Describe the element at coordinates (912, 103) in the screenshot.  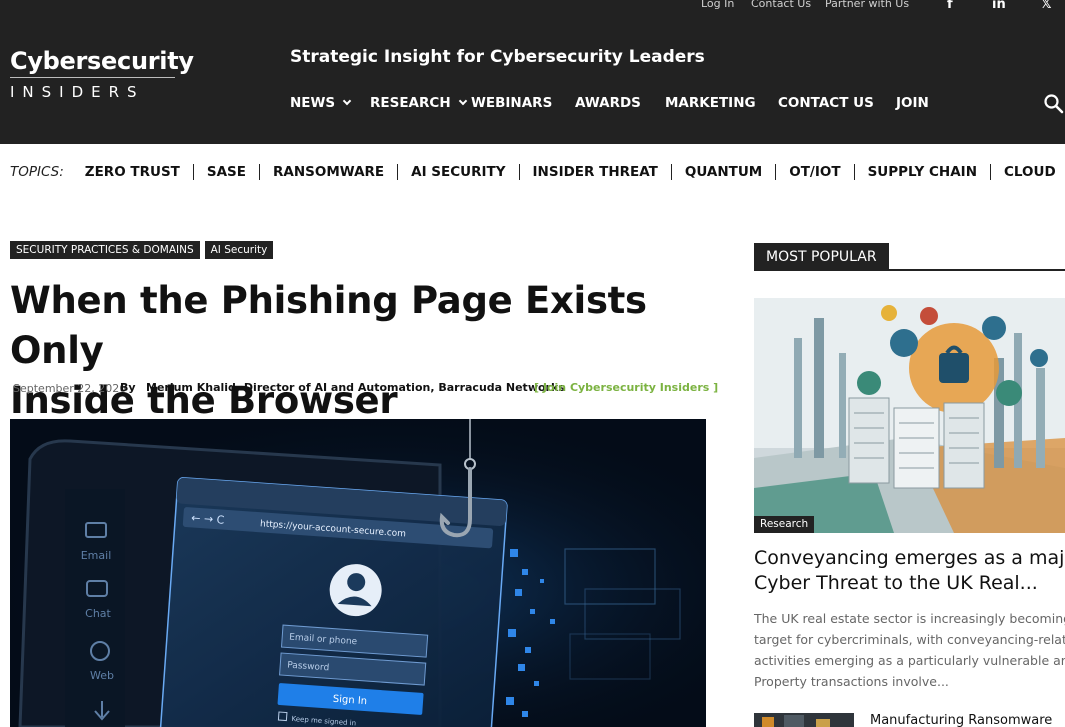
I see `nav-join: JOIN` at that location.